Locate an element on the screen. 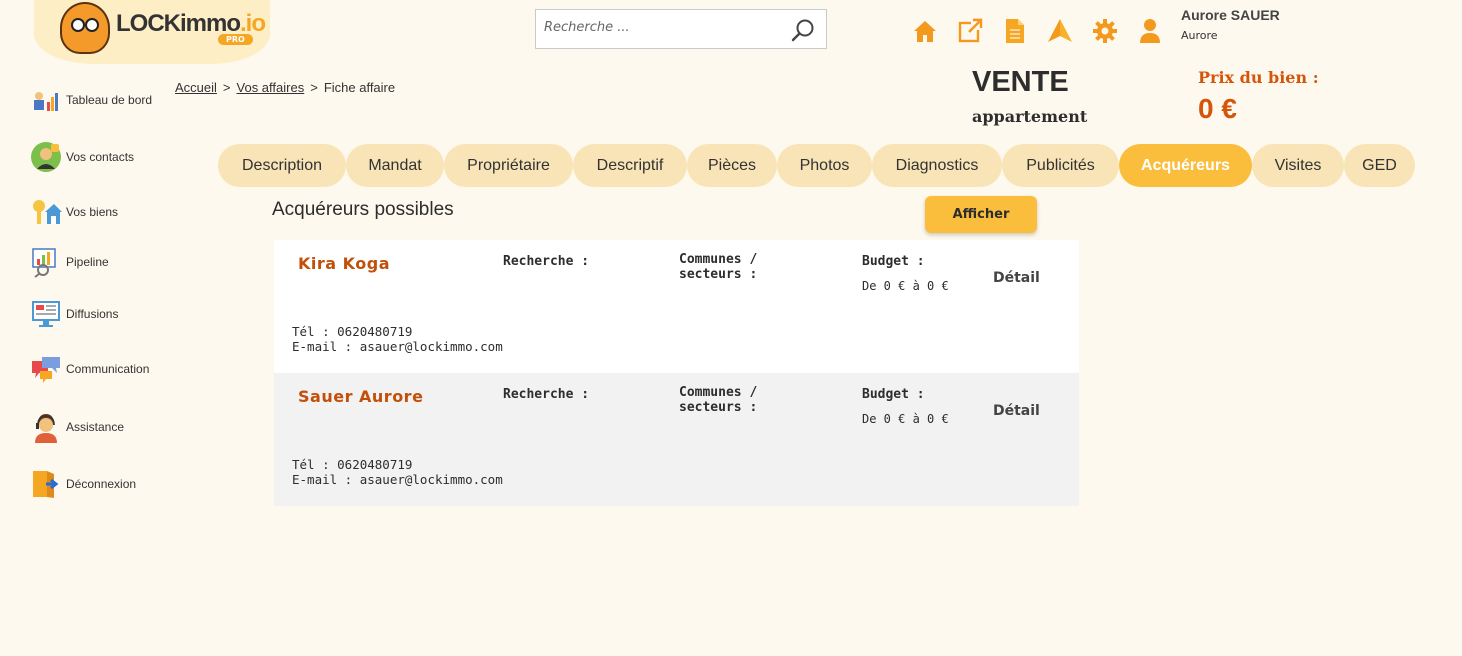  dashboard-icon is located at coordinates (46, 101).